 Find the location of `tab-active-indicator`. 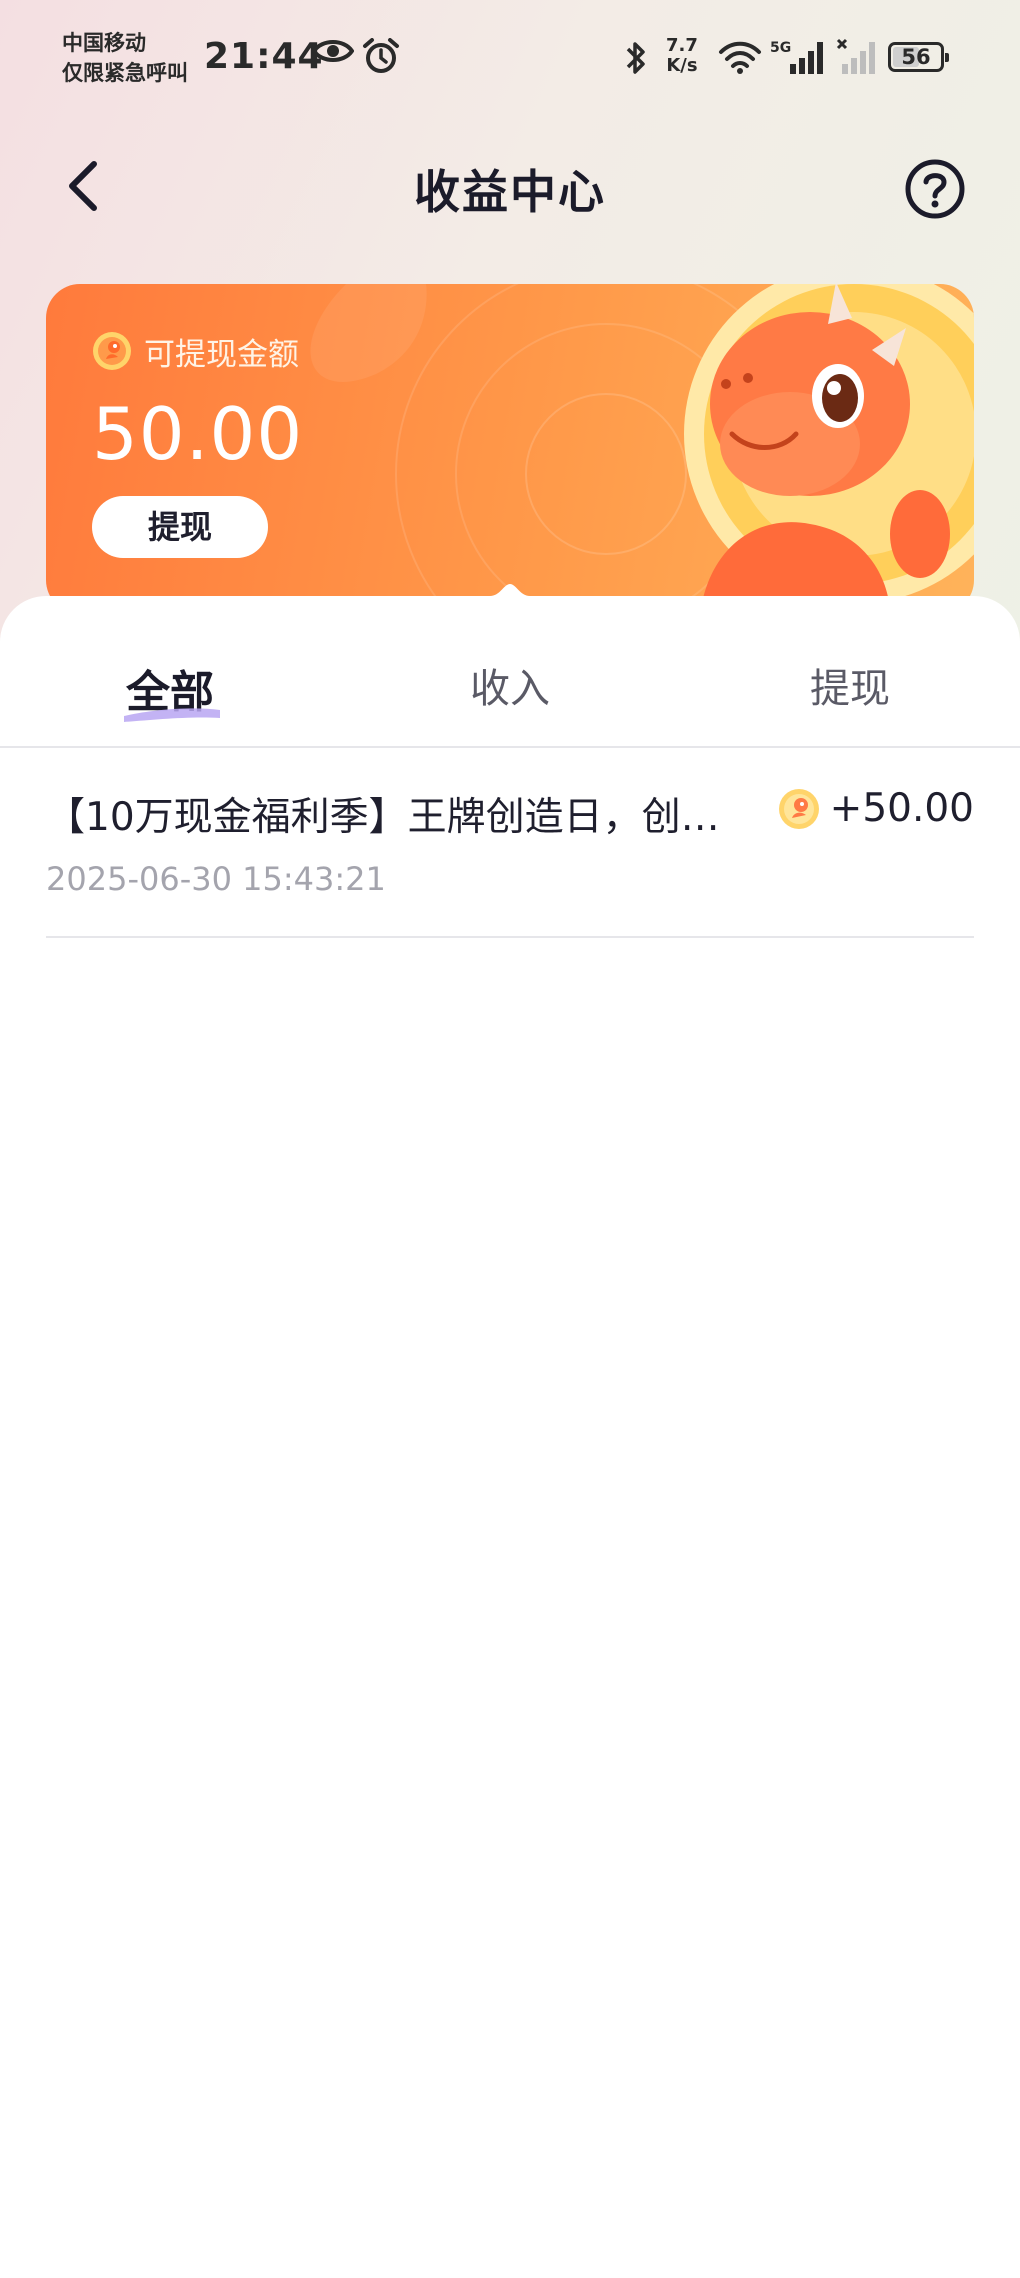

tab-active-indicator is located at coordinates (172, 715).